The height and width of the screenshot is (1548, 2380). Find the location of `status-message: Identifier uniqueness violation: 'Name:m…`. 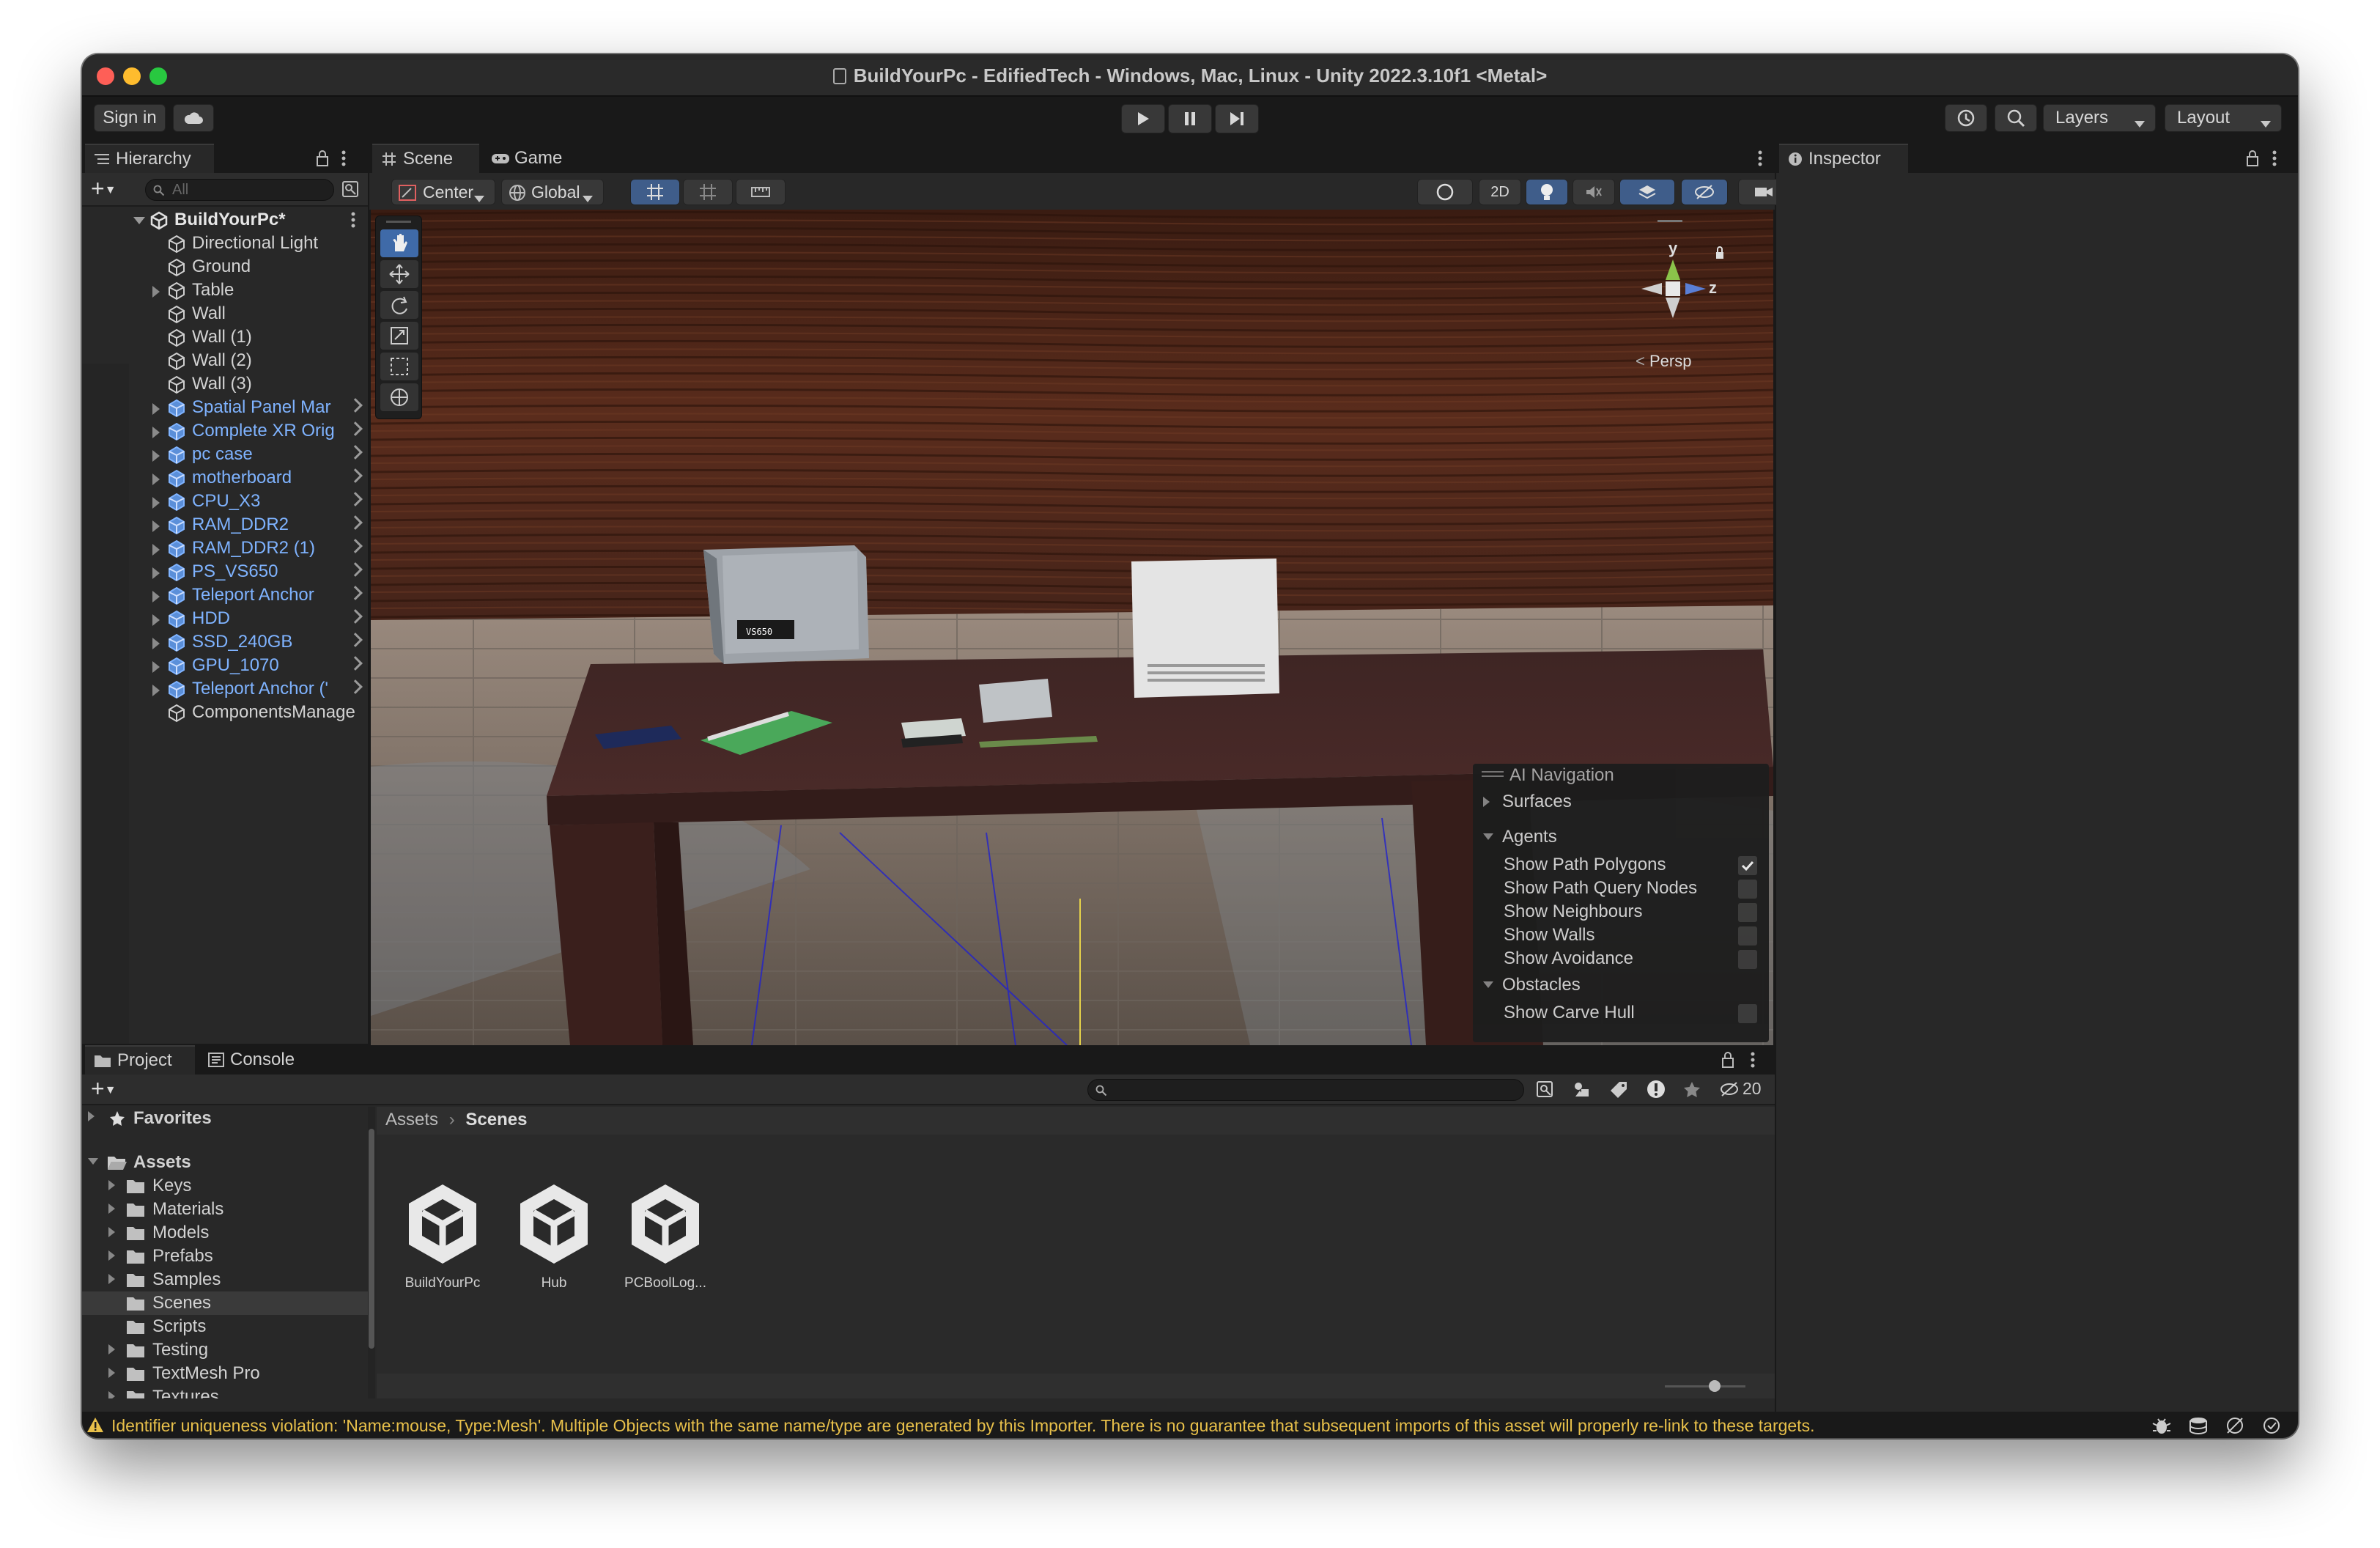

status-message: Identifier uniqueness violation: 'Name:m… is located at coordinates (962, 1426).